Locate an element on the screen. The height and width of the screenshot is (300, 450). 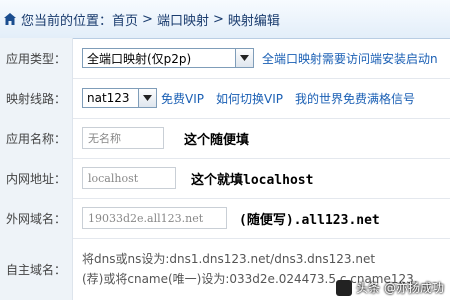
line-select: nat123 is located at coordinates (119, 98).